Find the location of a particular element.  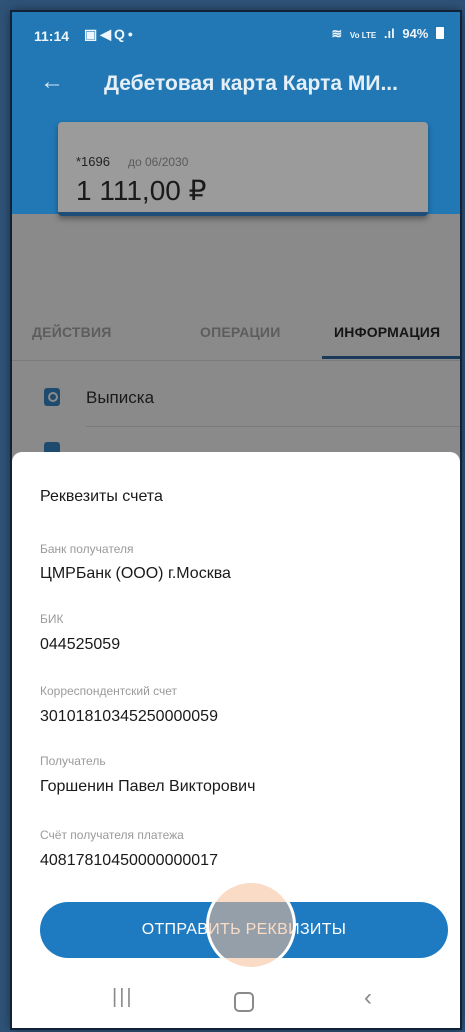

account-card: *1696 до 06/2030 1 111,00 ₽ is located at coordinates (243, 169).